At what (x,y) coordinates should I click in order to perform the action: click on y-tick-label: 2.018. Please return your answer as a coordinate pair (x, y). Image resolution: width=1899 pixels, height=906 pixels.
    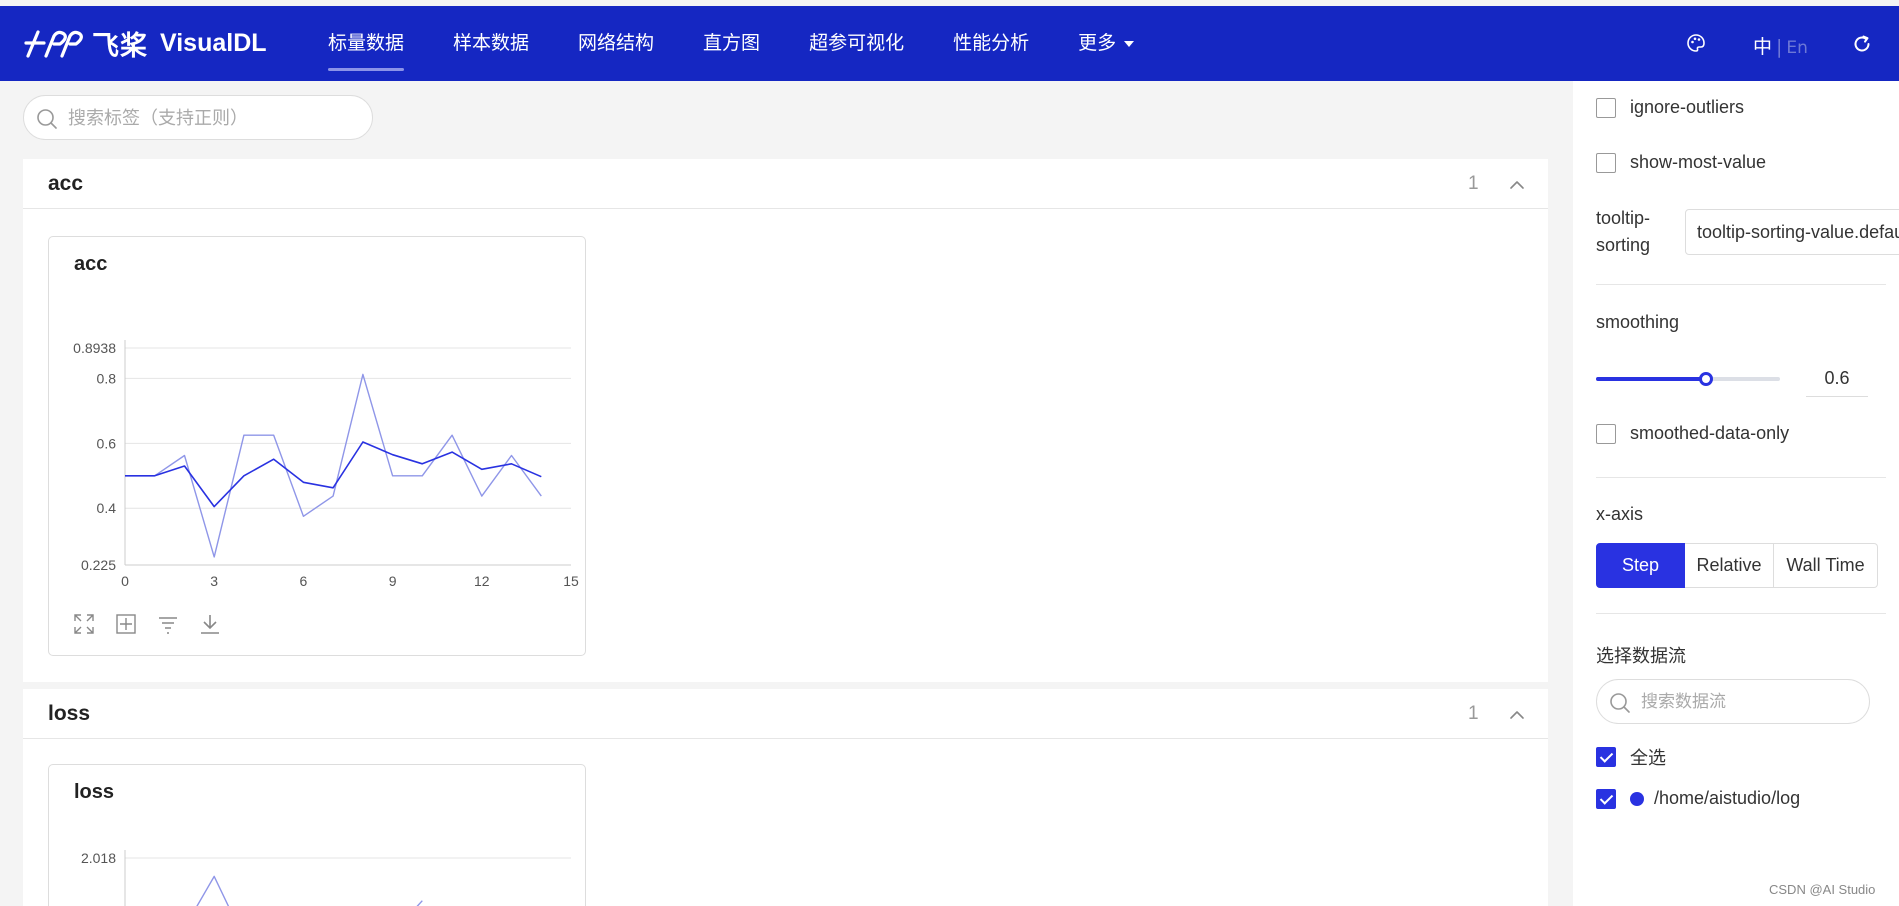
    Looking at the image, I should click on (98, 858).